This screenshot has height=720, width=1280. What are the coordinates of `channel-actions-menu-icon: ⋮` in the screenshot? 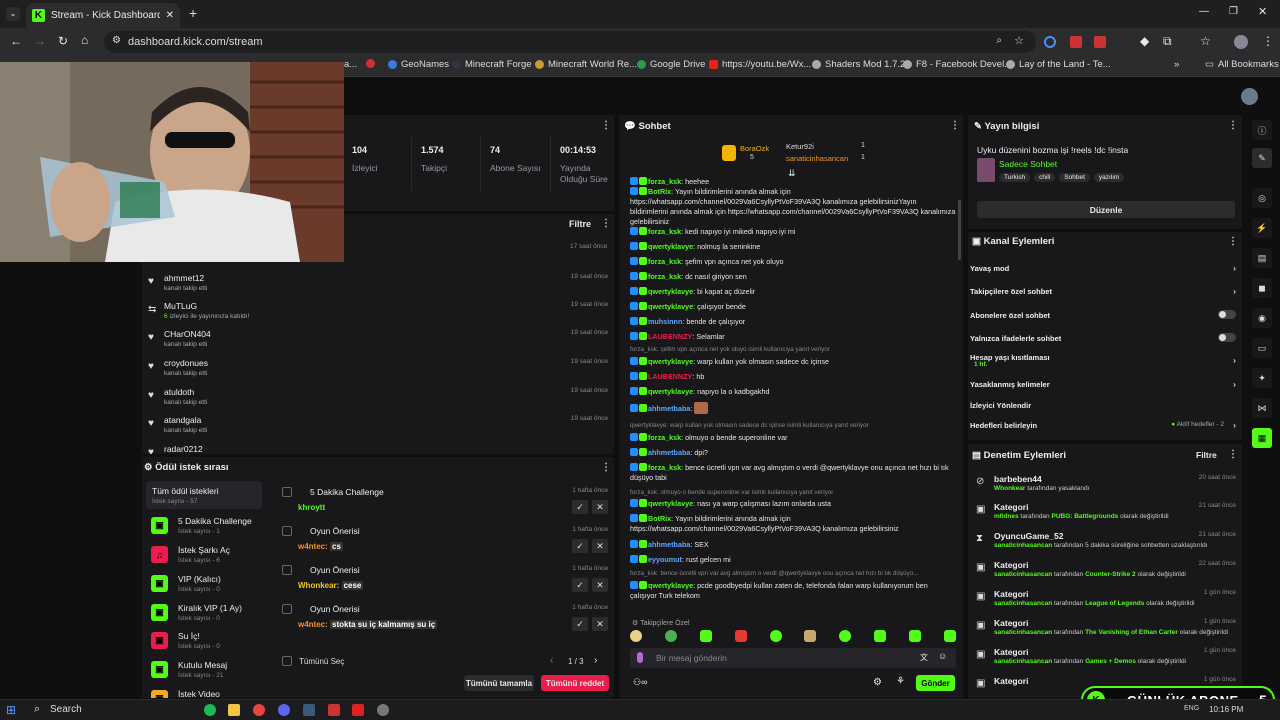 It's located at (1233, 241).